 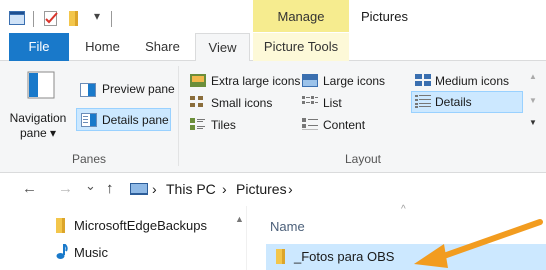 I want to click on nav-item-label: MicrosoftEdgeBackups, so click(x=140, y=225).